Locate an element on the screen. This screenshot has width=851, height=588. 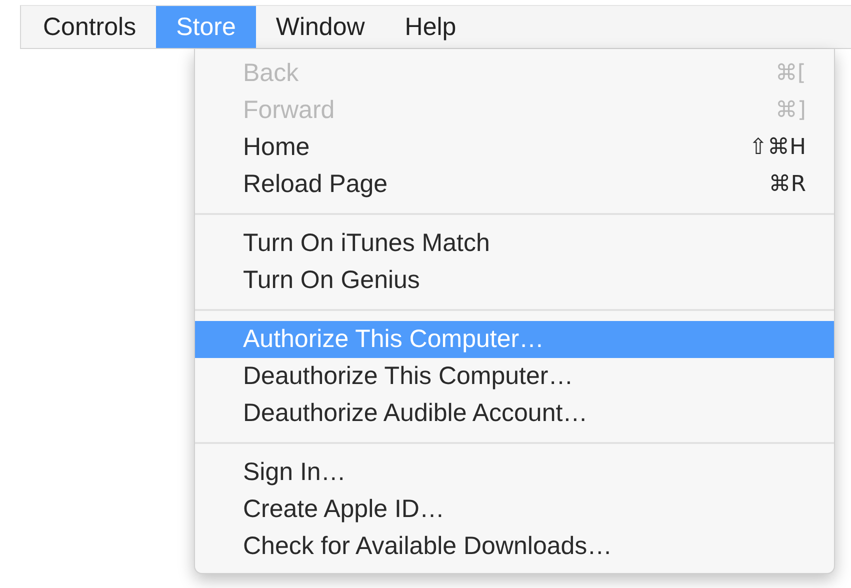
menu-item-label: Turn On iTunes Match is located at coordinates (366, 243).